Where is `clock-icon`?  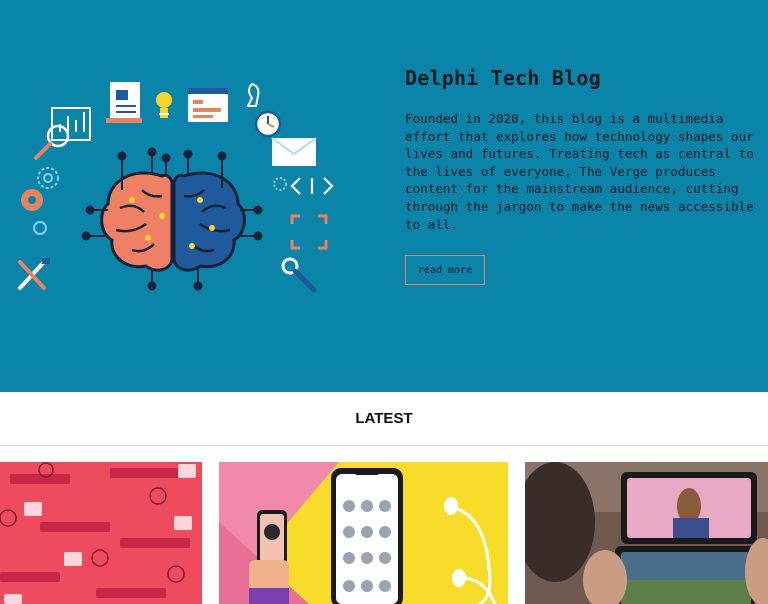 clock-icon is located at coordinates (268, 124).